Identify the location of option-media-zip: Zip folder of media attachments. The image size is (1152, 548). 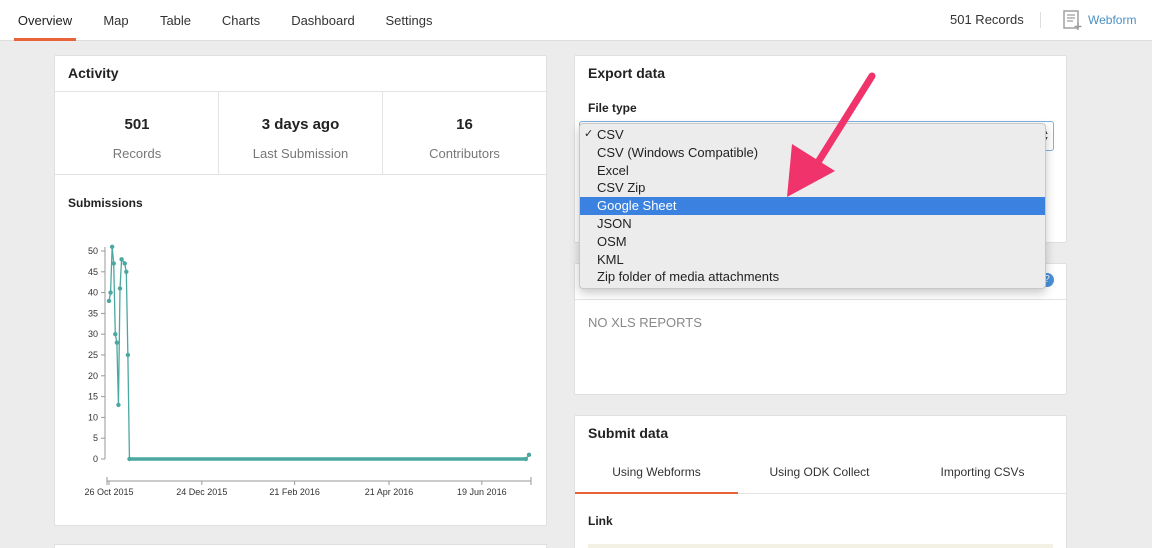
(812, 277).